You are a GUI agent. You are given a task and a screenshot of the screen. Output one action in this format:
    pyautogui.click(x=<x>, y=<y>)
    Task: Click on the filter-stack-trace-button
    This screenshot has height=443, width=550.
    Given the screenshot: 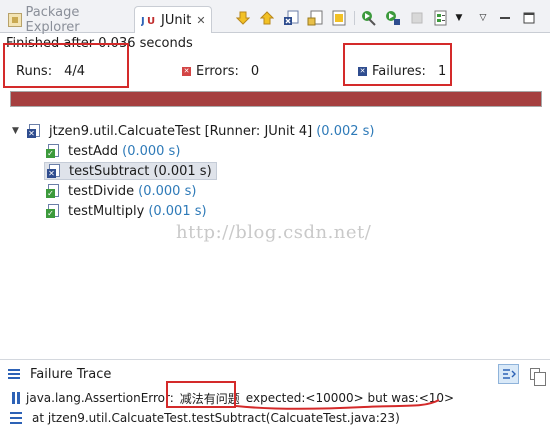 What is the action you would take?
    pyautogui.click(x=508, y=374)
    